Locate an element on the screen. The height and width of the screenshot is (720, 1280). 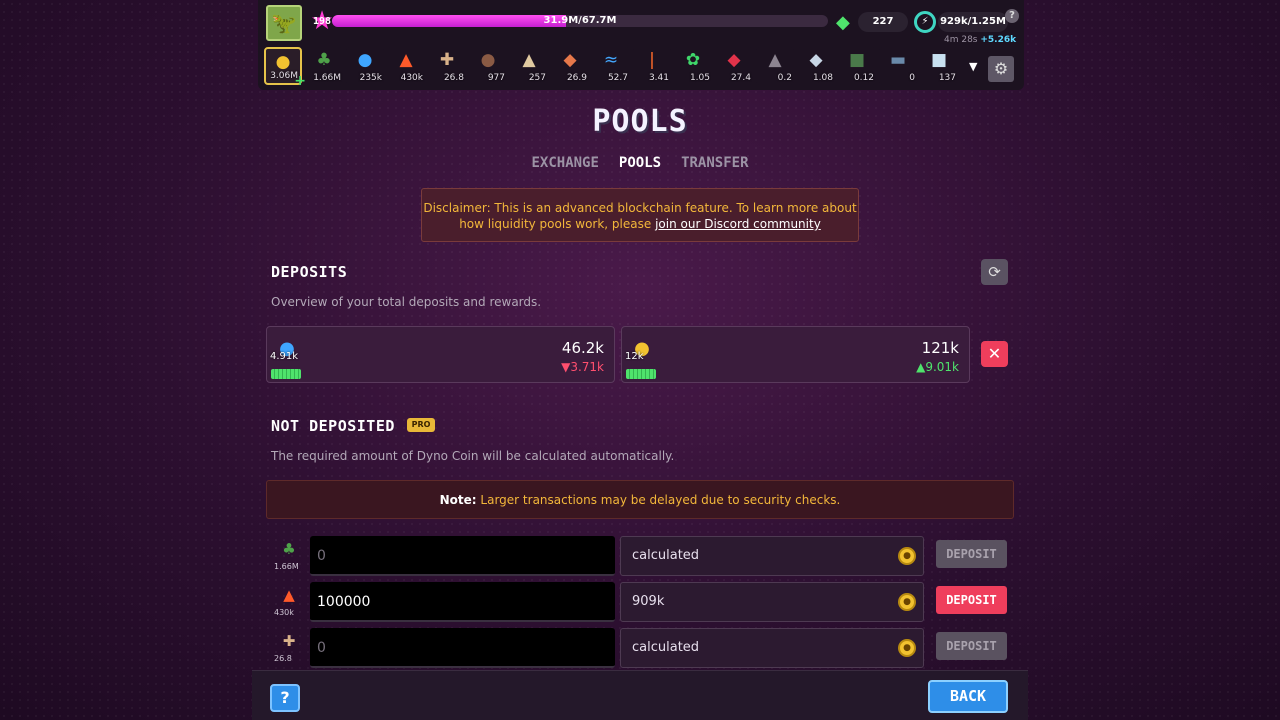
deposit-card: ● 4.91k 46.2k ▼3.71k is located at coordinates (440, 354).